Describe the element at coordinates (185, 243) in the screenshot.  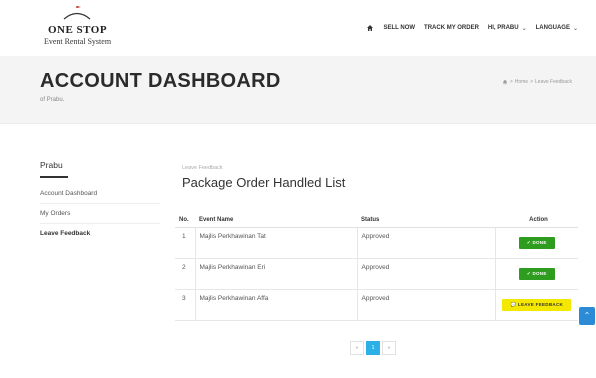
I see `cell-no: 1` at that location.